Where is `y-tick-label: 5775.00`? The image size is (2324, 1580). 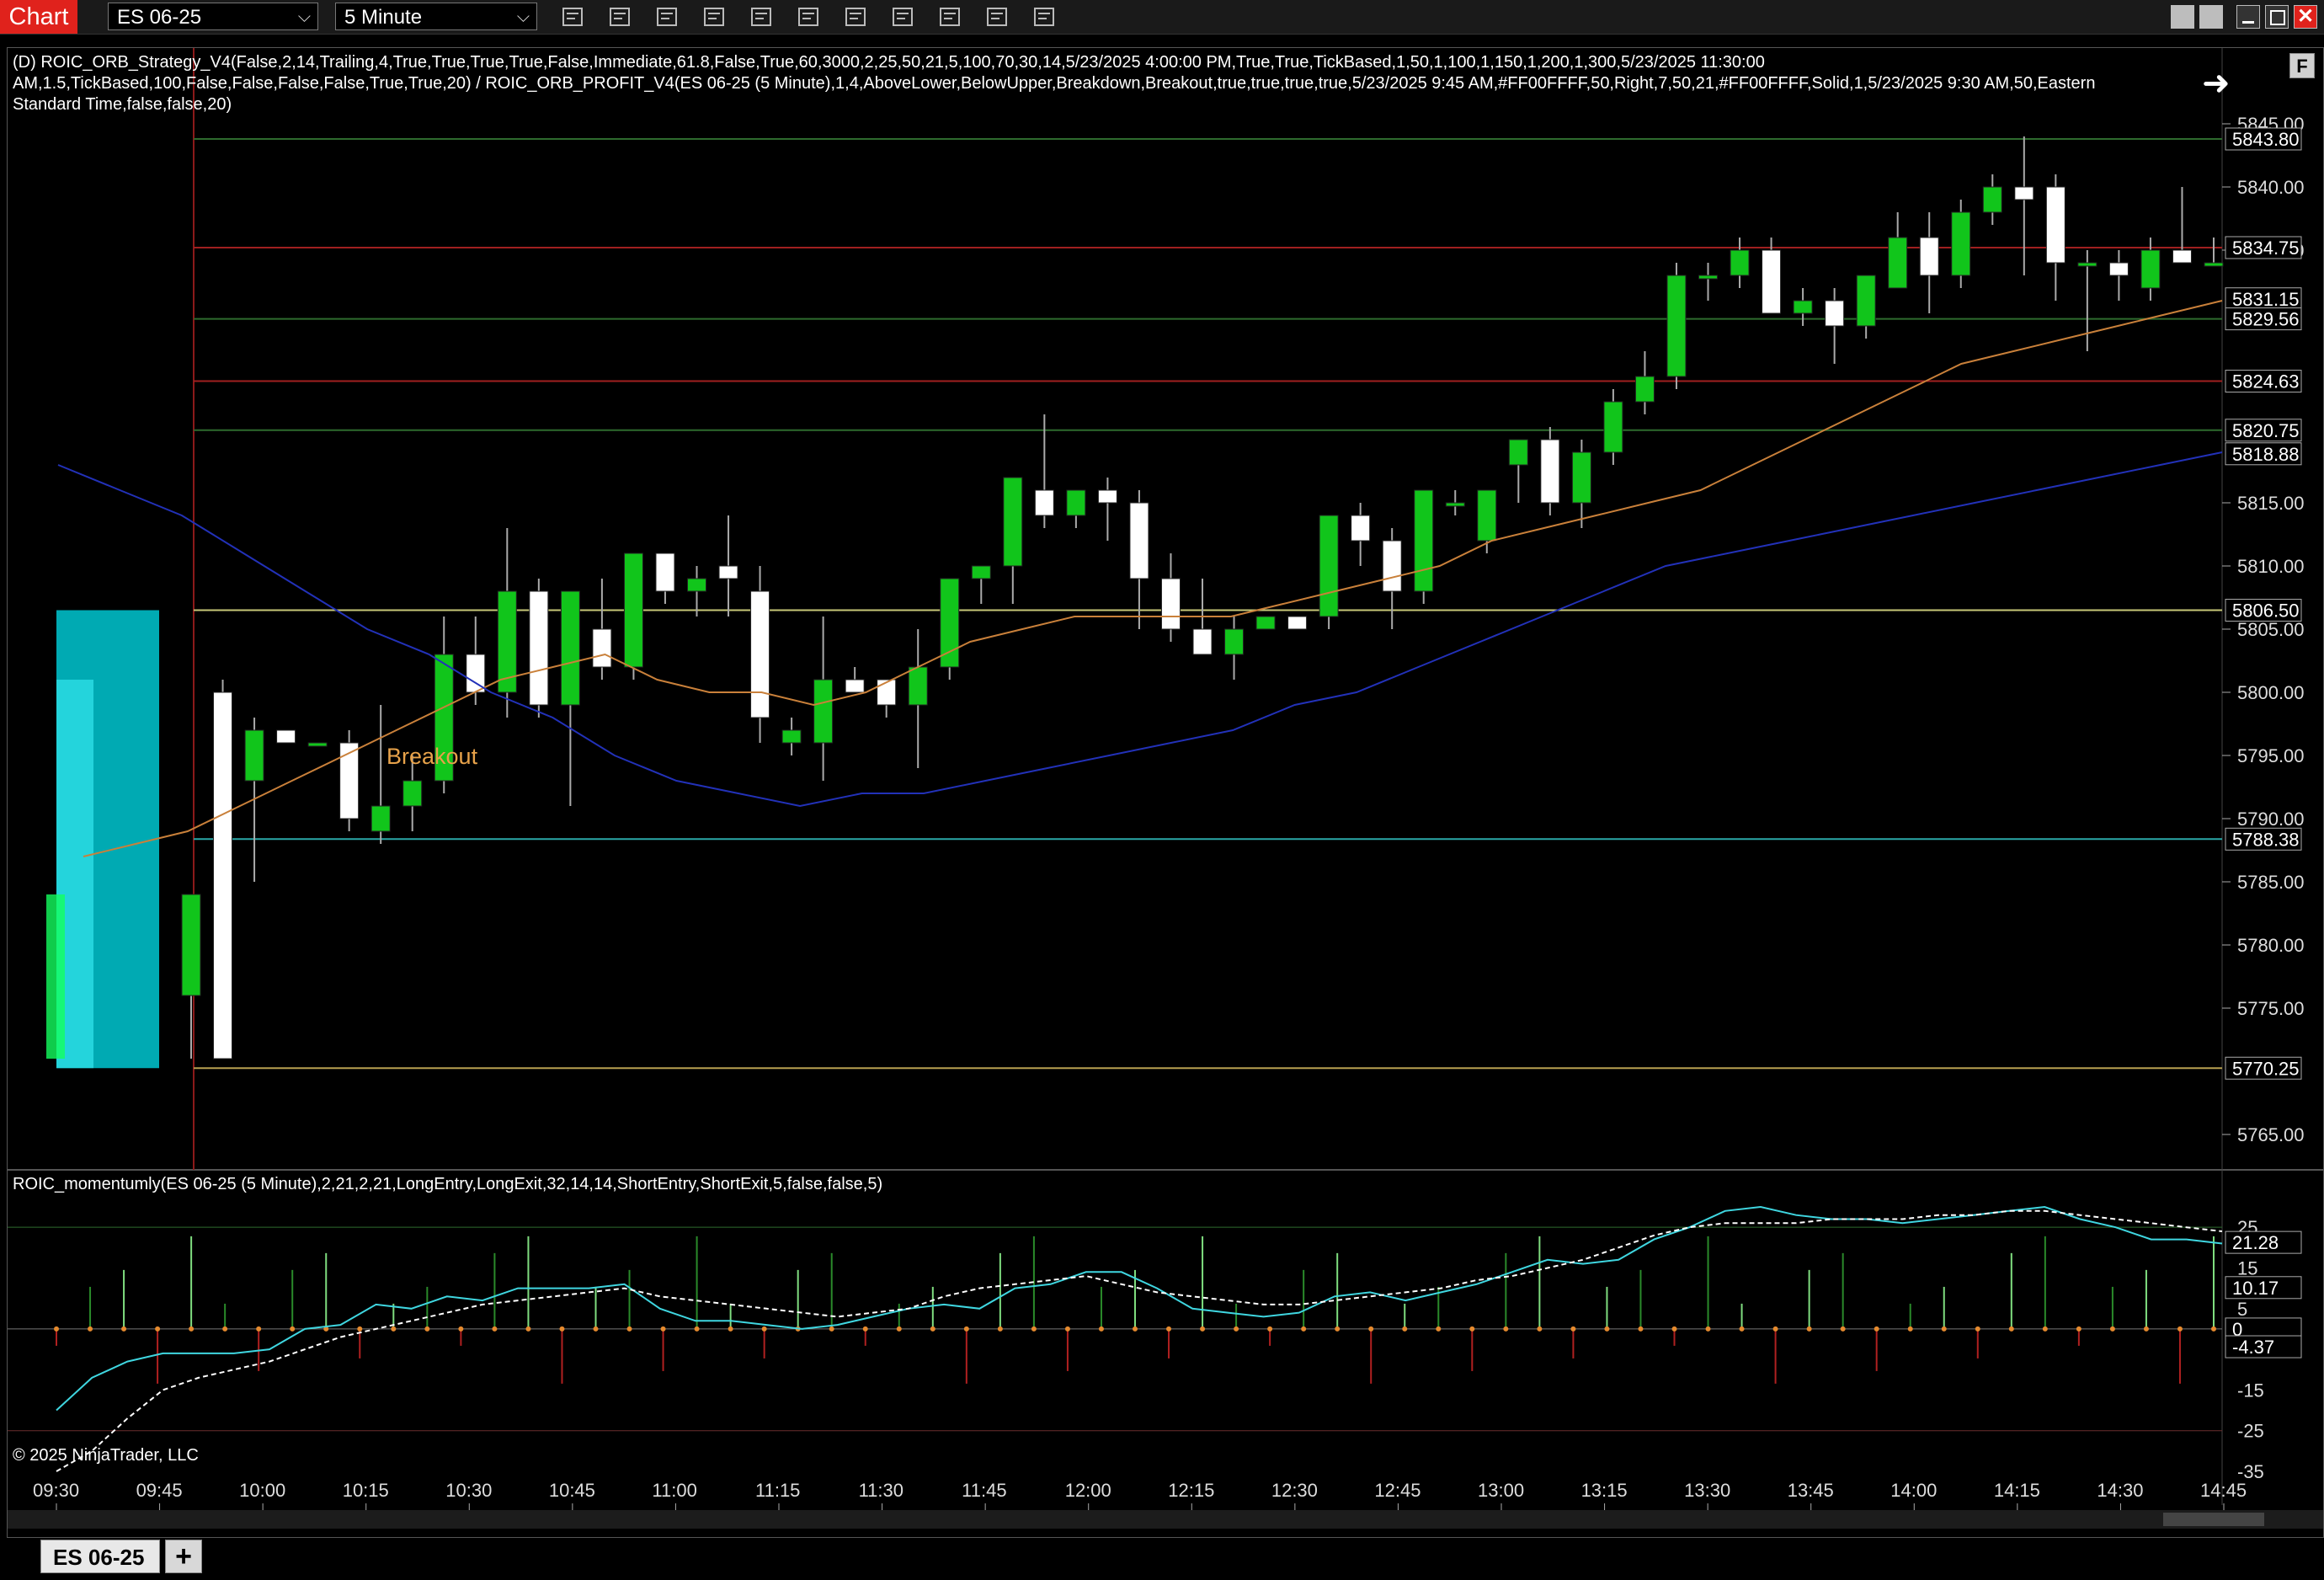
y-tick-label: 5775.00 is located at coordinates (2271, 1009).